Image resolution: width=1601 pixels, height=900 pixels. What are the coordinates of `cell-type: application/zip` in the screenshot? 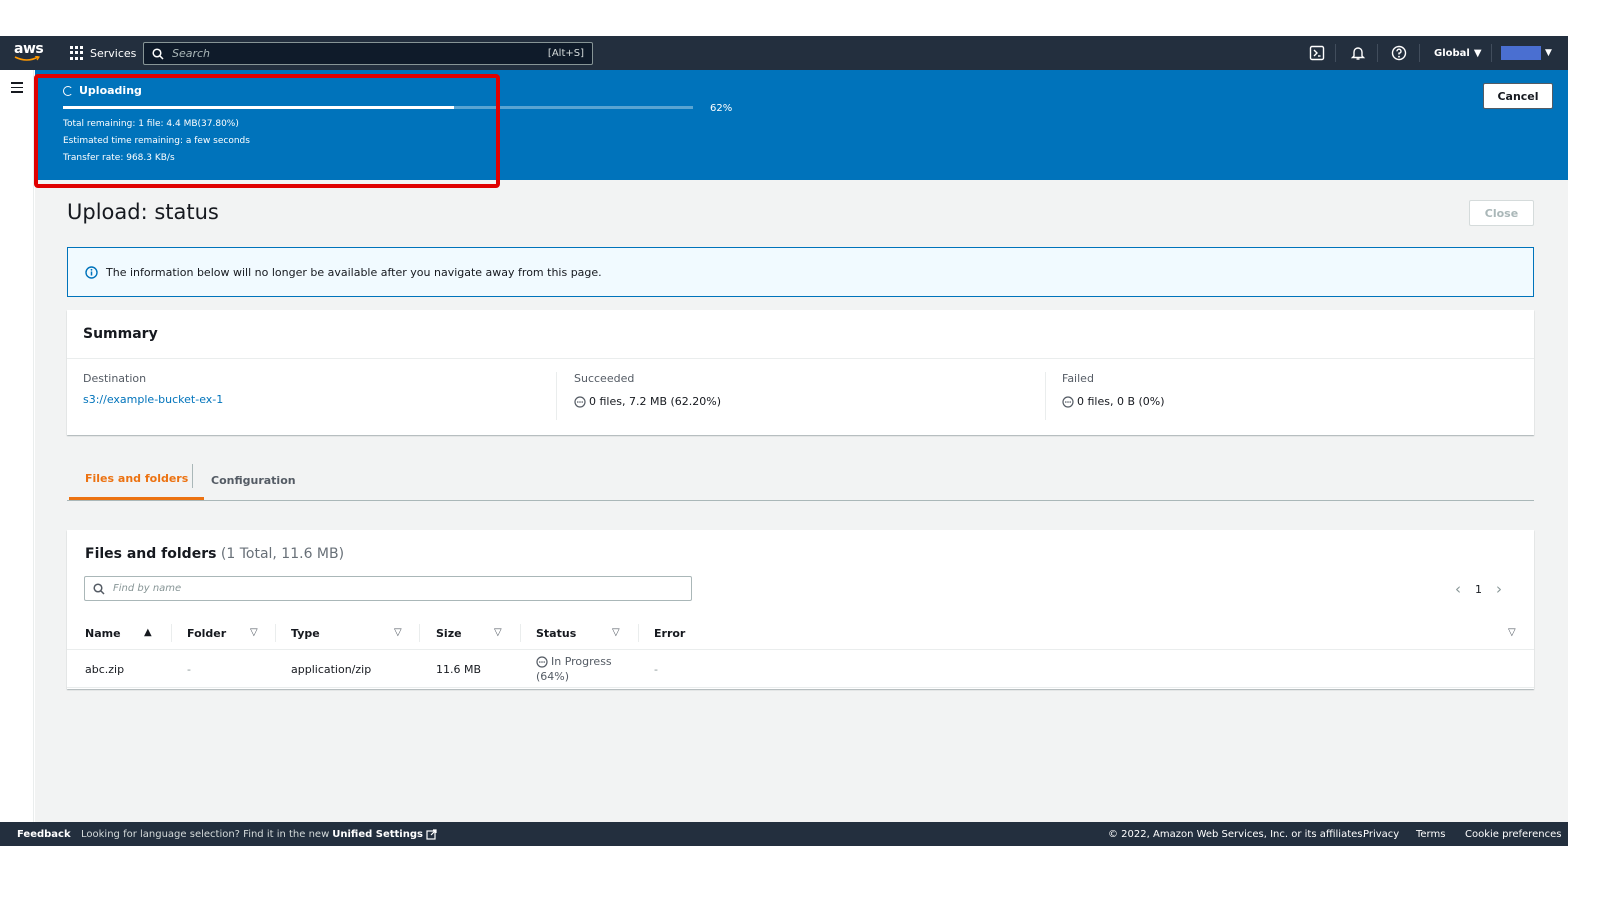 It's located at (331, 669).